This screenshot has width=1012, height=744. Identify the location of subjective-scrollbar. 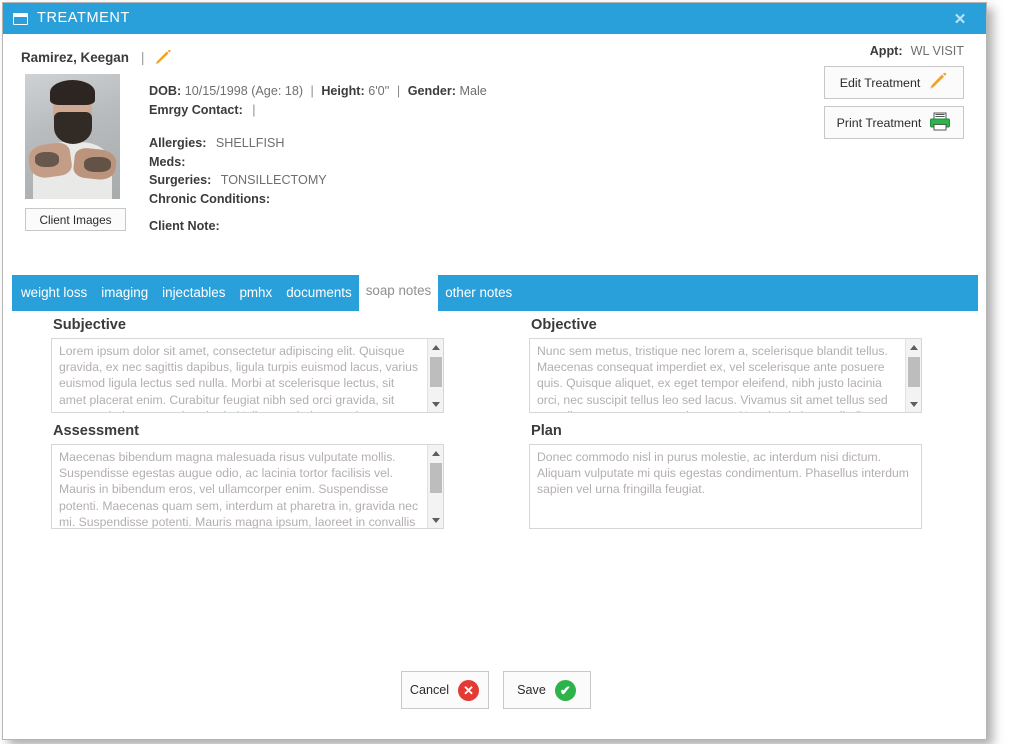
(435, 375).